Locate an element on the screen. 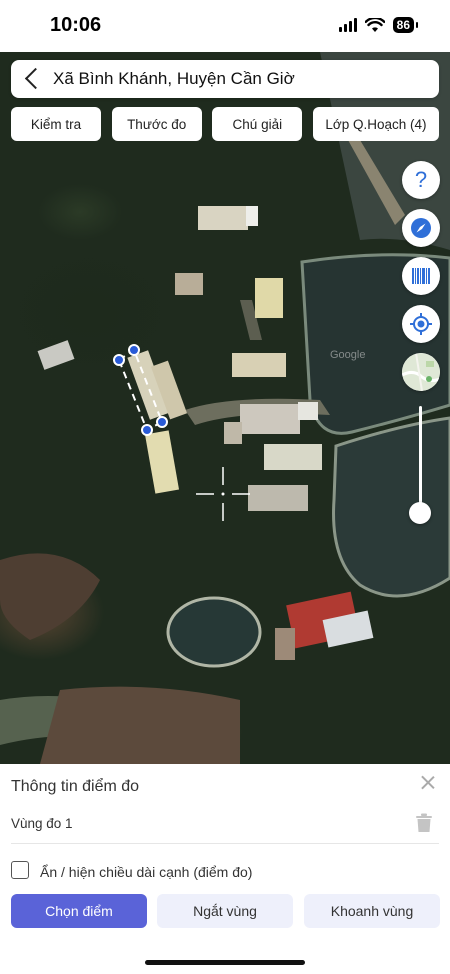 The width and height of the screenshot is (450, 974). show-edge-length-checkbox is located at coordinates (20, 870).